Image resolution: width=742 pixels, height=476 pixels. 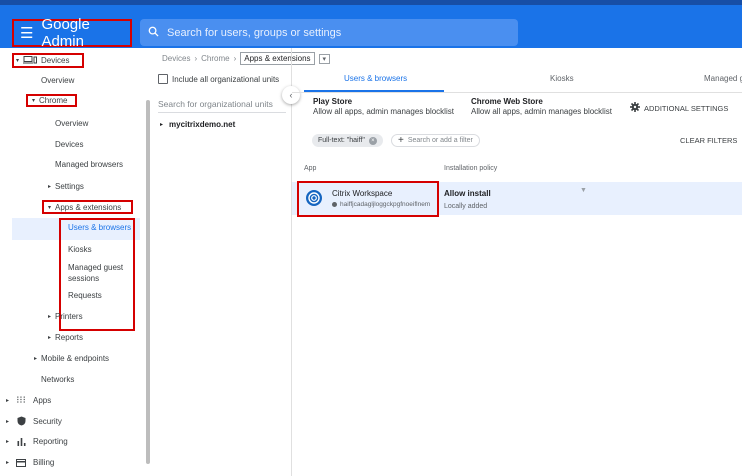 What do you see at coordinates (507, 101) in the screenshot?
I see `web-store-title: Chrome Web Store` at bounding box center [507, 101].